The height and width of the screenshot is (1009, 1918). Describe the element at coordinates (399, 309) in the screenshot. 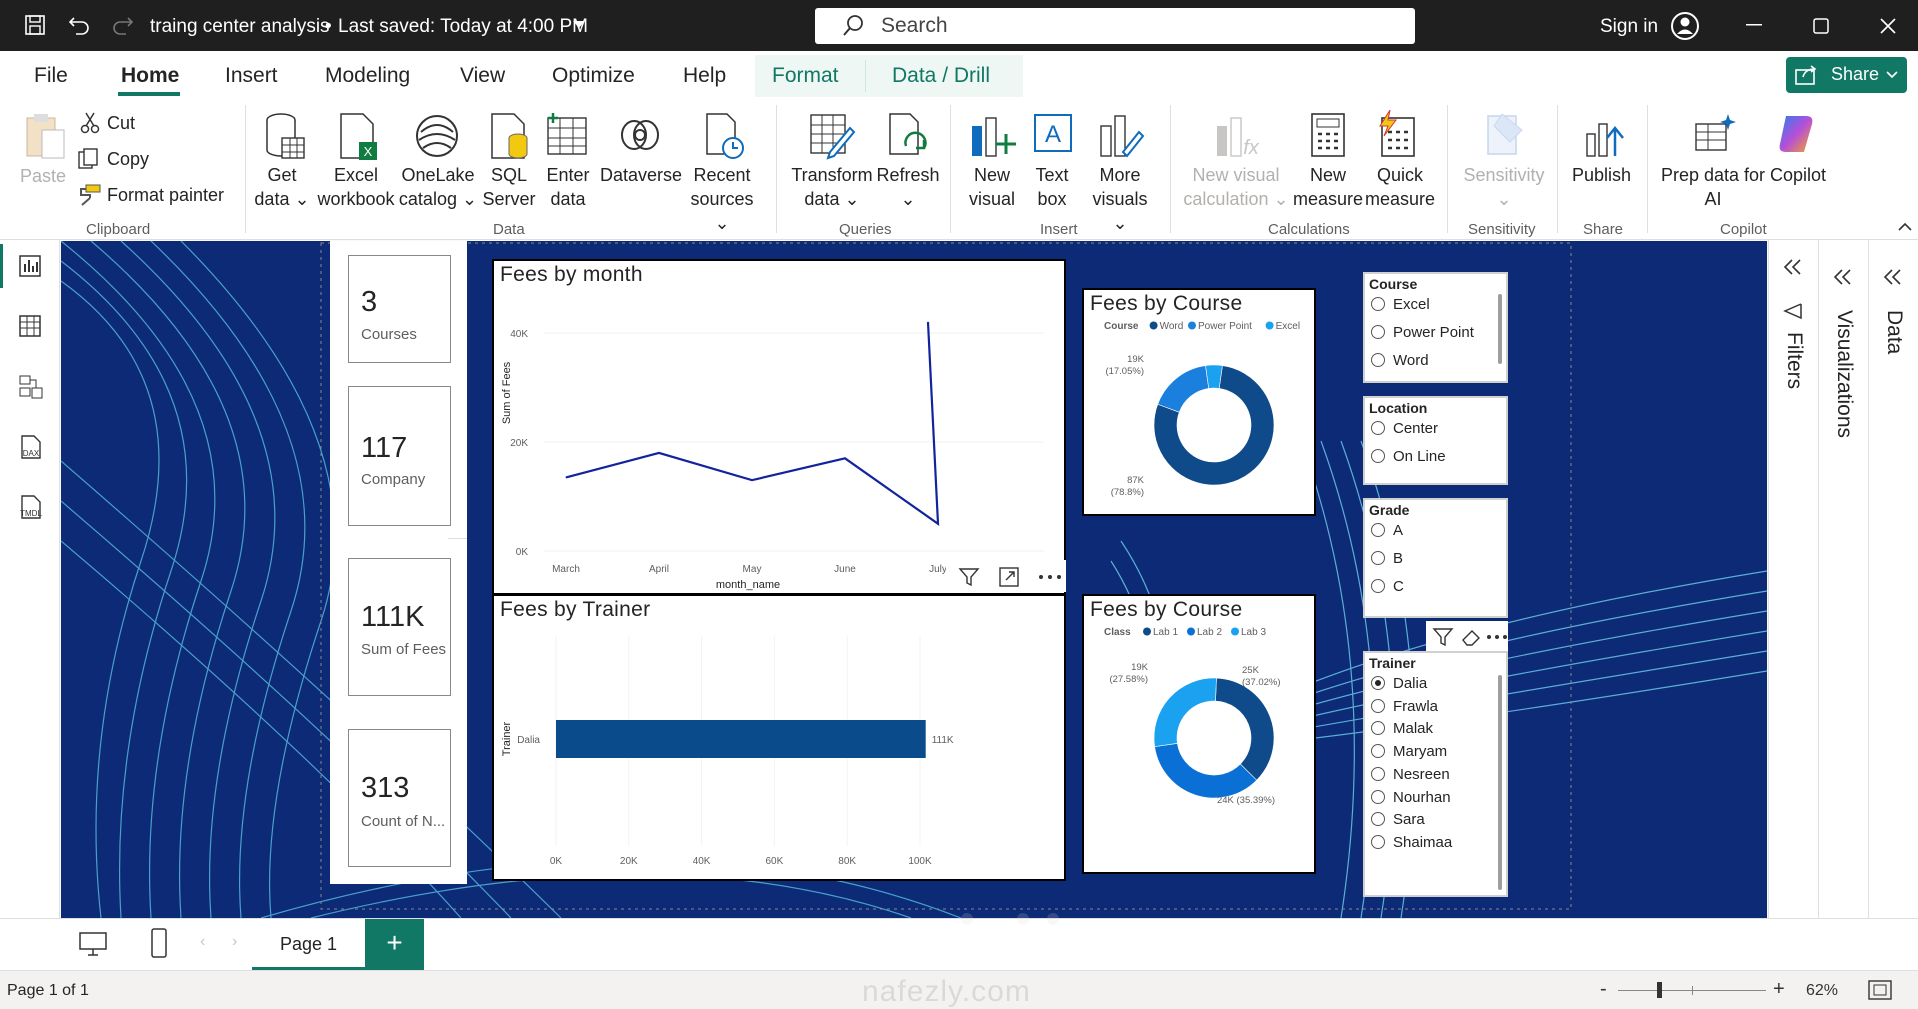

I see `kpi-card-courses: 3 Courses` at that location.